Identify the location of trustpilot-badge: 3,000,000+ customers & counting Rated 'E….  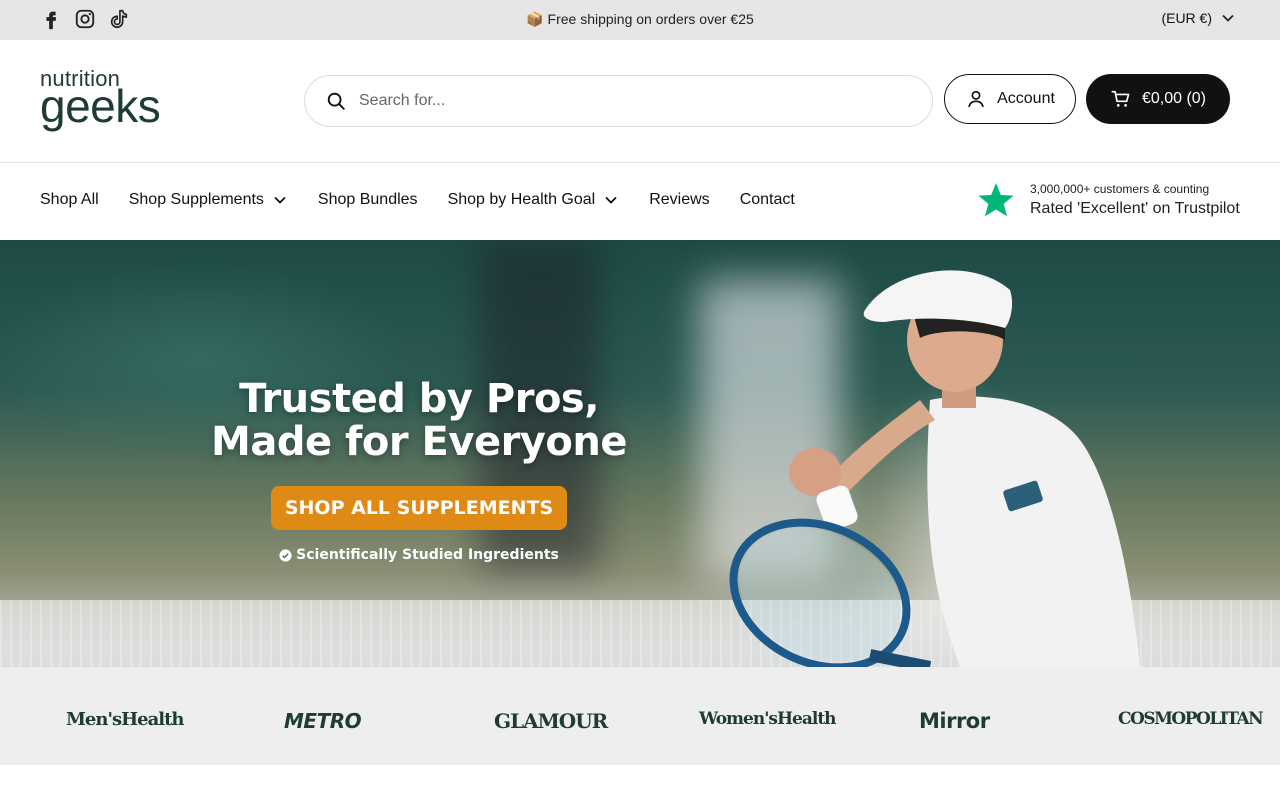
(1108, 200).